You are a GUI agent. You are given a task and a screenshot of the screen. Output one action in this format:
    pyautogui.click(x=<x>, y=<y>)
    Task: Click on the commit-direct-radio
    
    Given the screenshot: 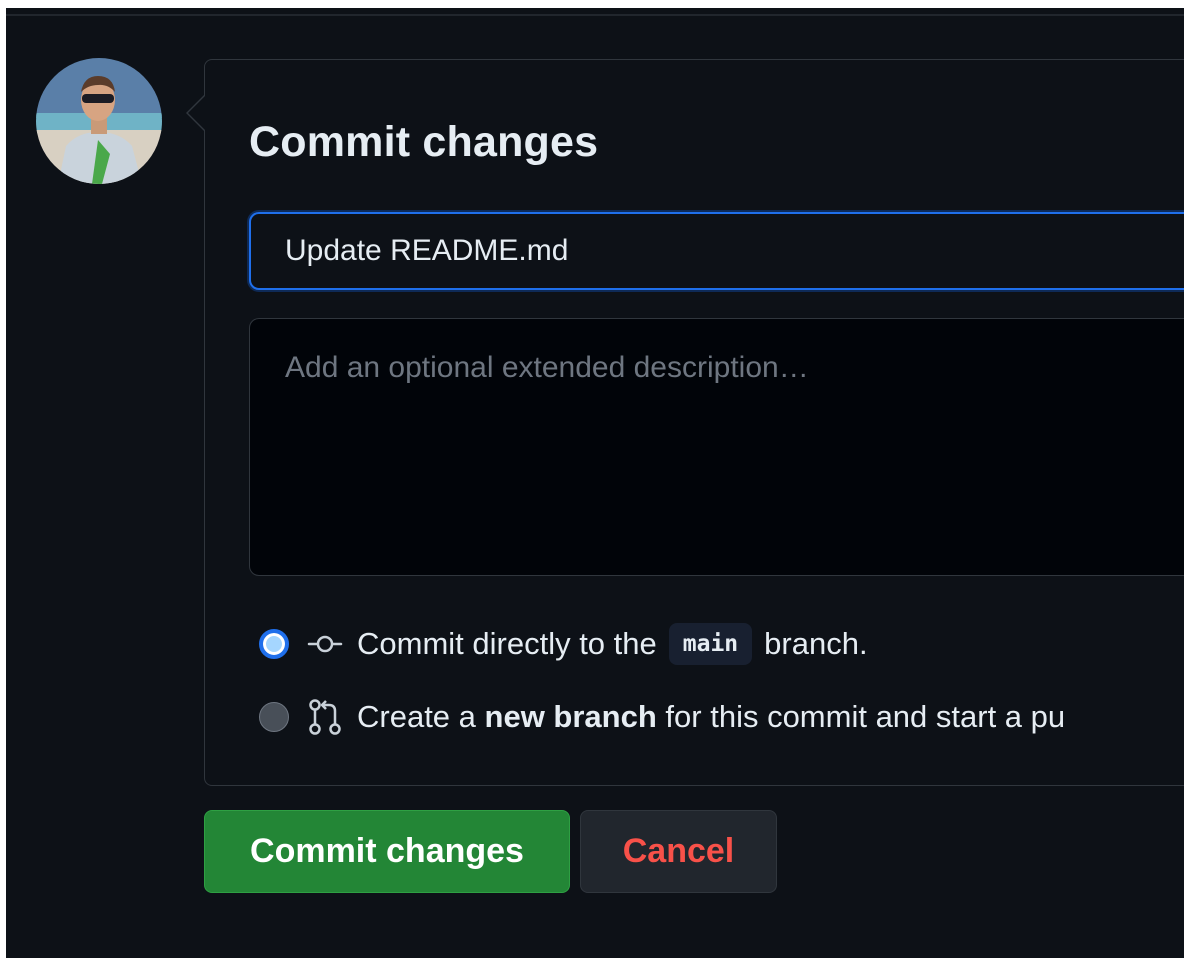 What is the action you would take?
    pyautogui.click(x=274, y=644)
    